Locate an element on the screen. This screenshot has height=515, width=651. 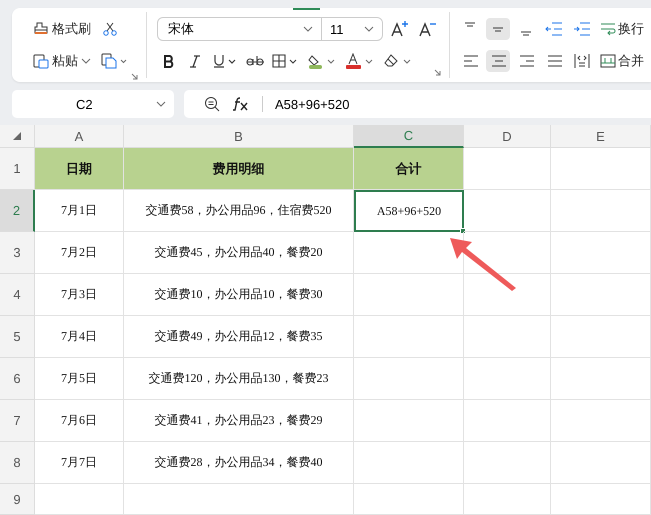
column-header: C is located at coordinates (409, 136).